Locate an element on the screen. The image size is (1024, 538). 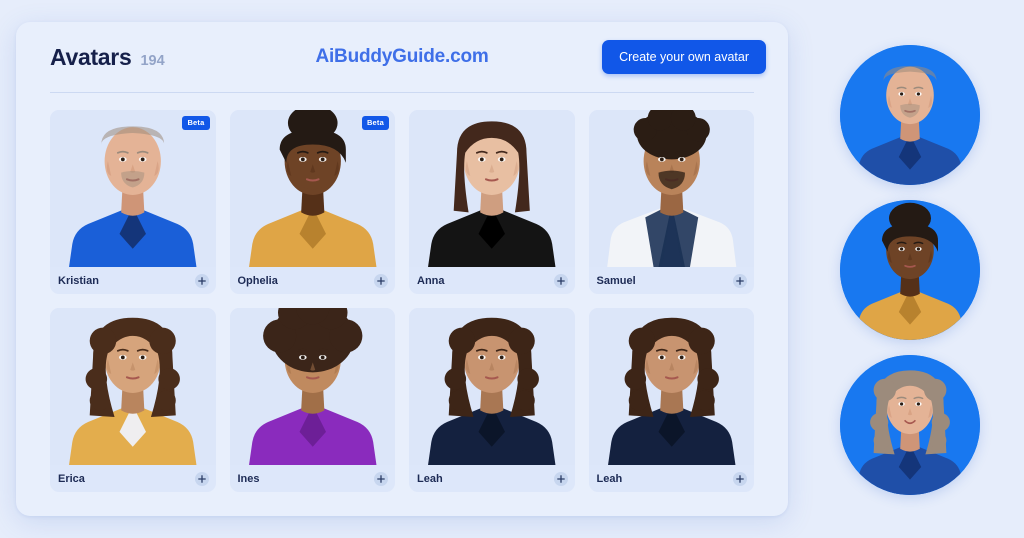
create-avatar-button: Create your own avatar is located at coordinates (684, 57).